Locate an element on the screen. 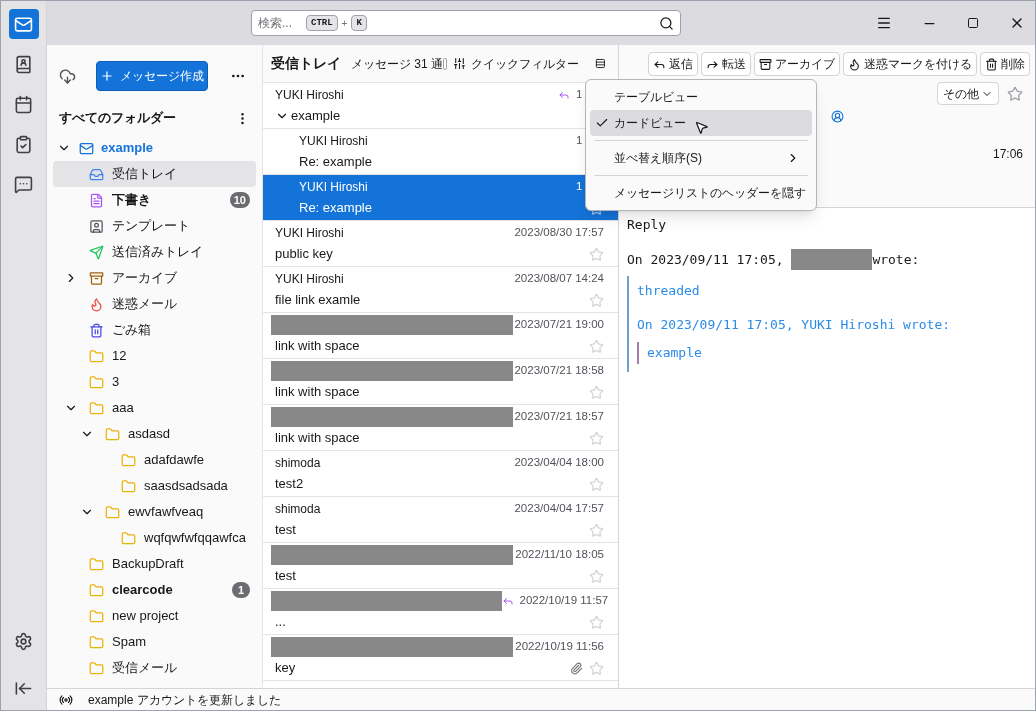  folder-name: wqfqwfwfqqawfca is located at coordinates (195, 538).